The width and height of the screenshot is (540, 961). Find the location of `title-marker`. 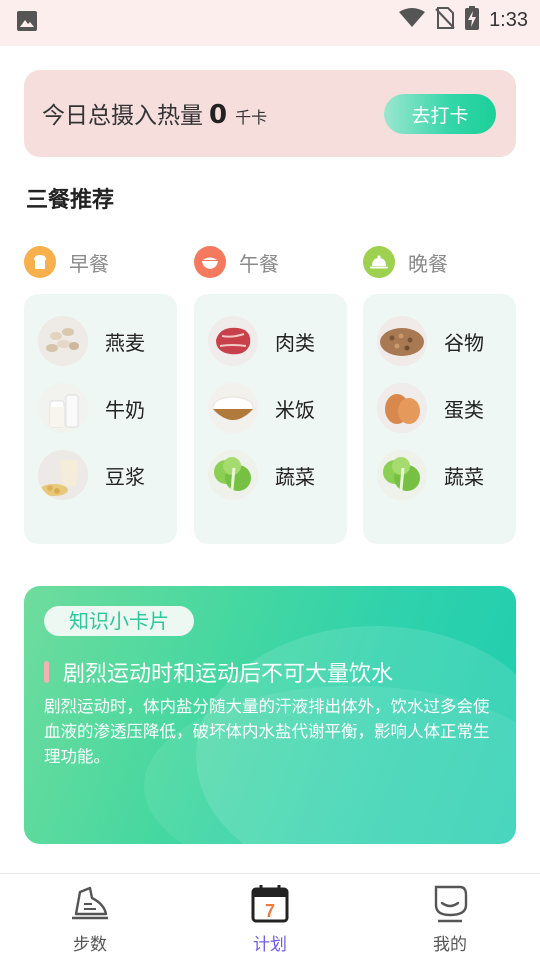

title-marker is located at coordinates (46, 672).